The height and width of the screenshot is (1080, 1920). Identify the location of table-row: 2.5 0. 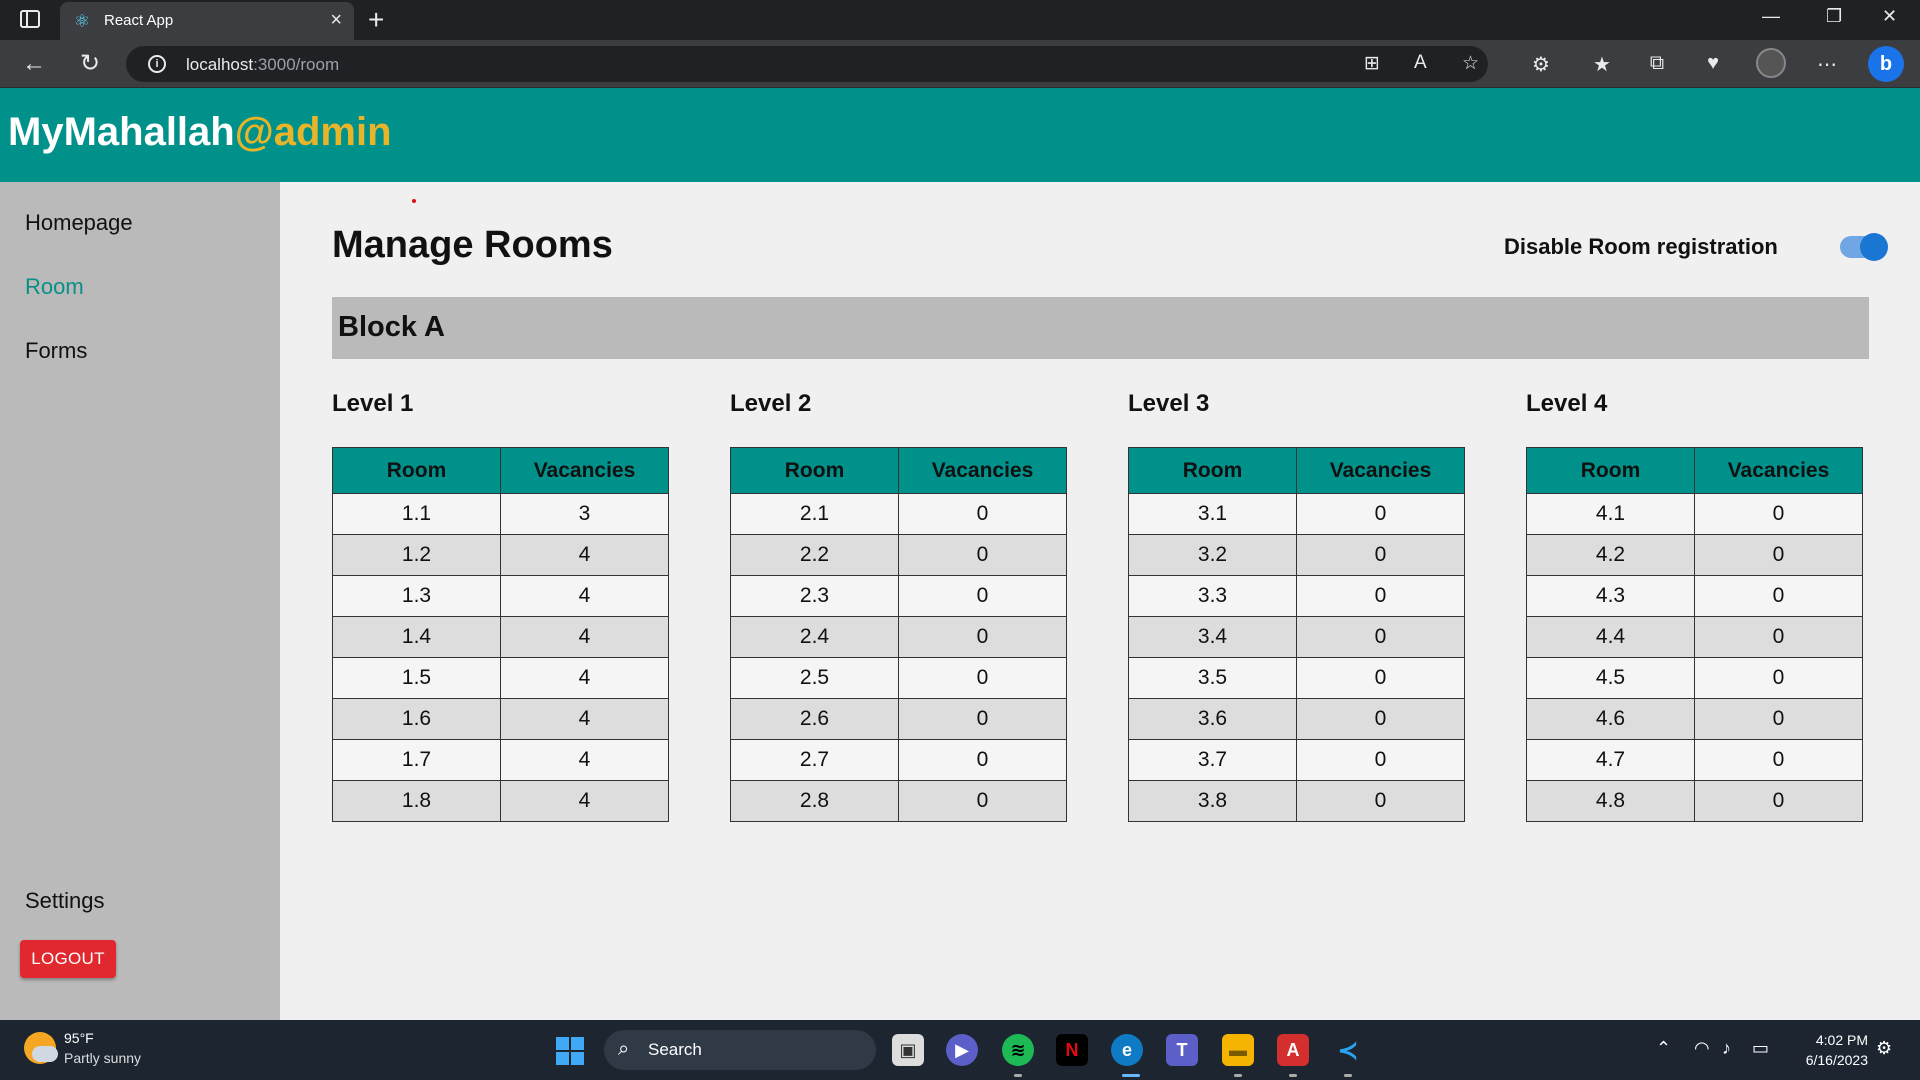
(898, 678).